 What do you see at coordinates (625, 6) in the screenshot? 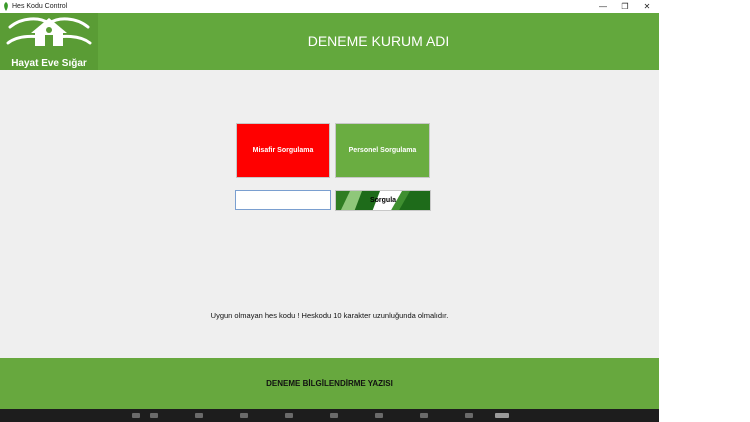
I see `maximize-icon: ❐` at bounding box center [625, 6].